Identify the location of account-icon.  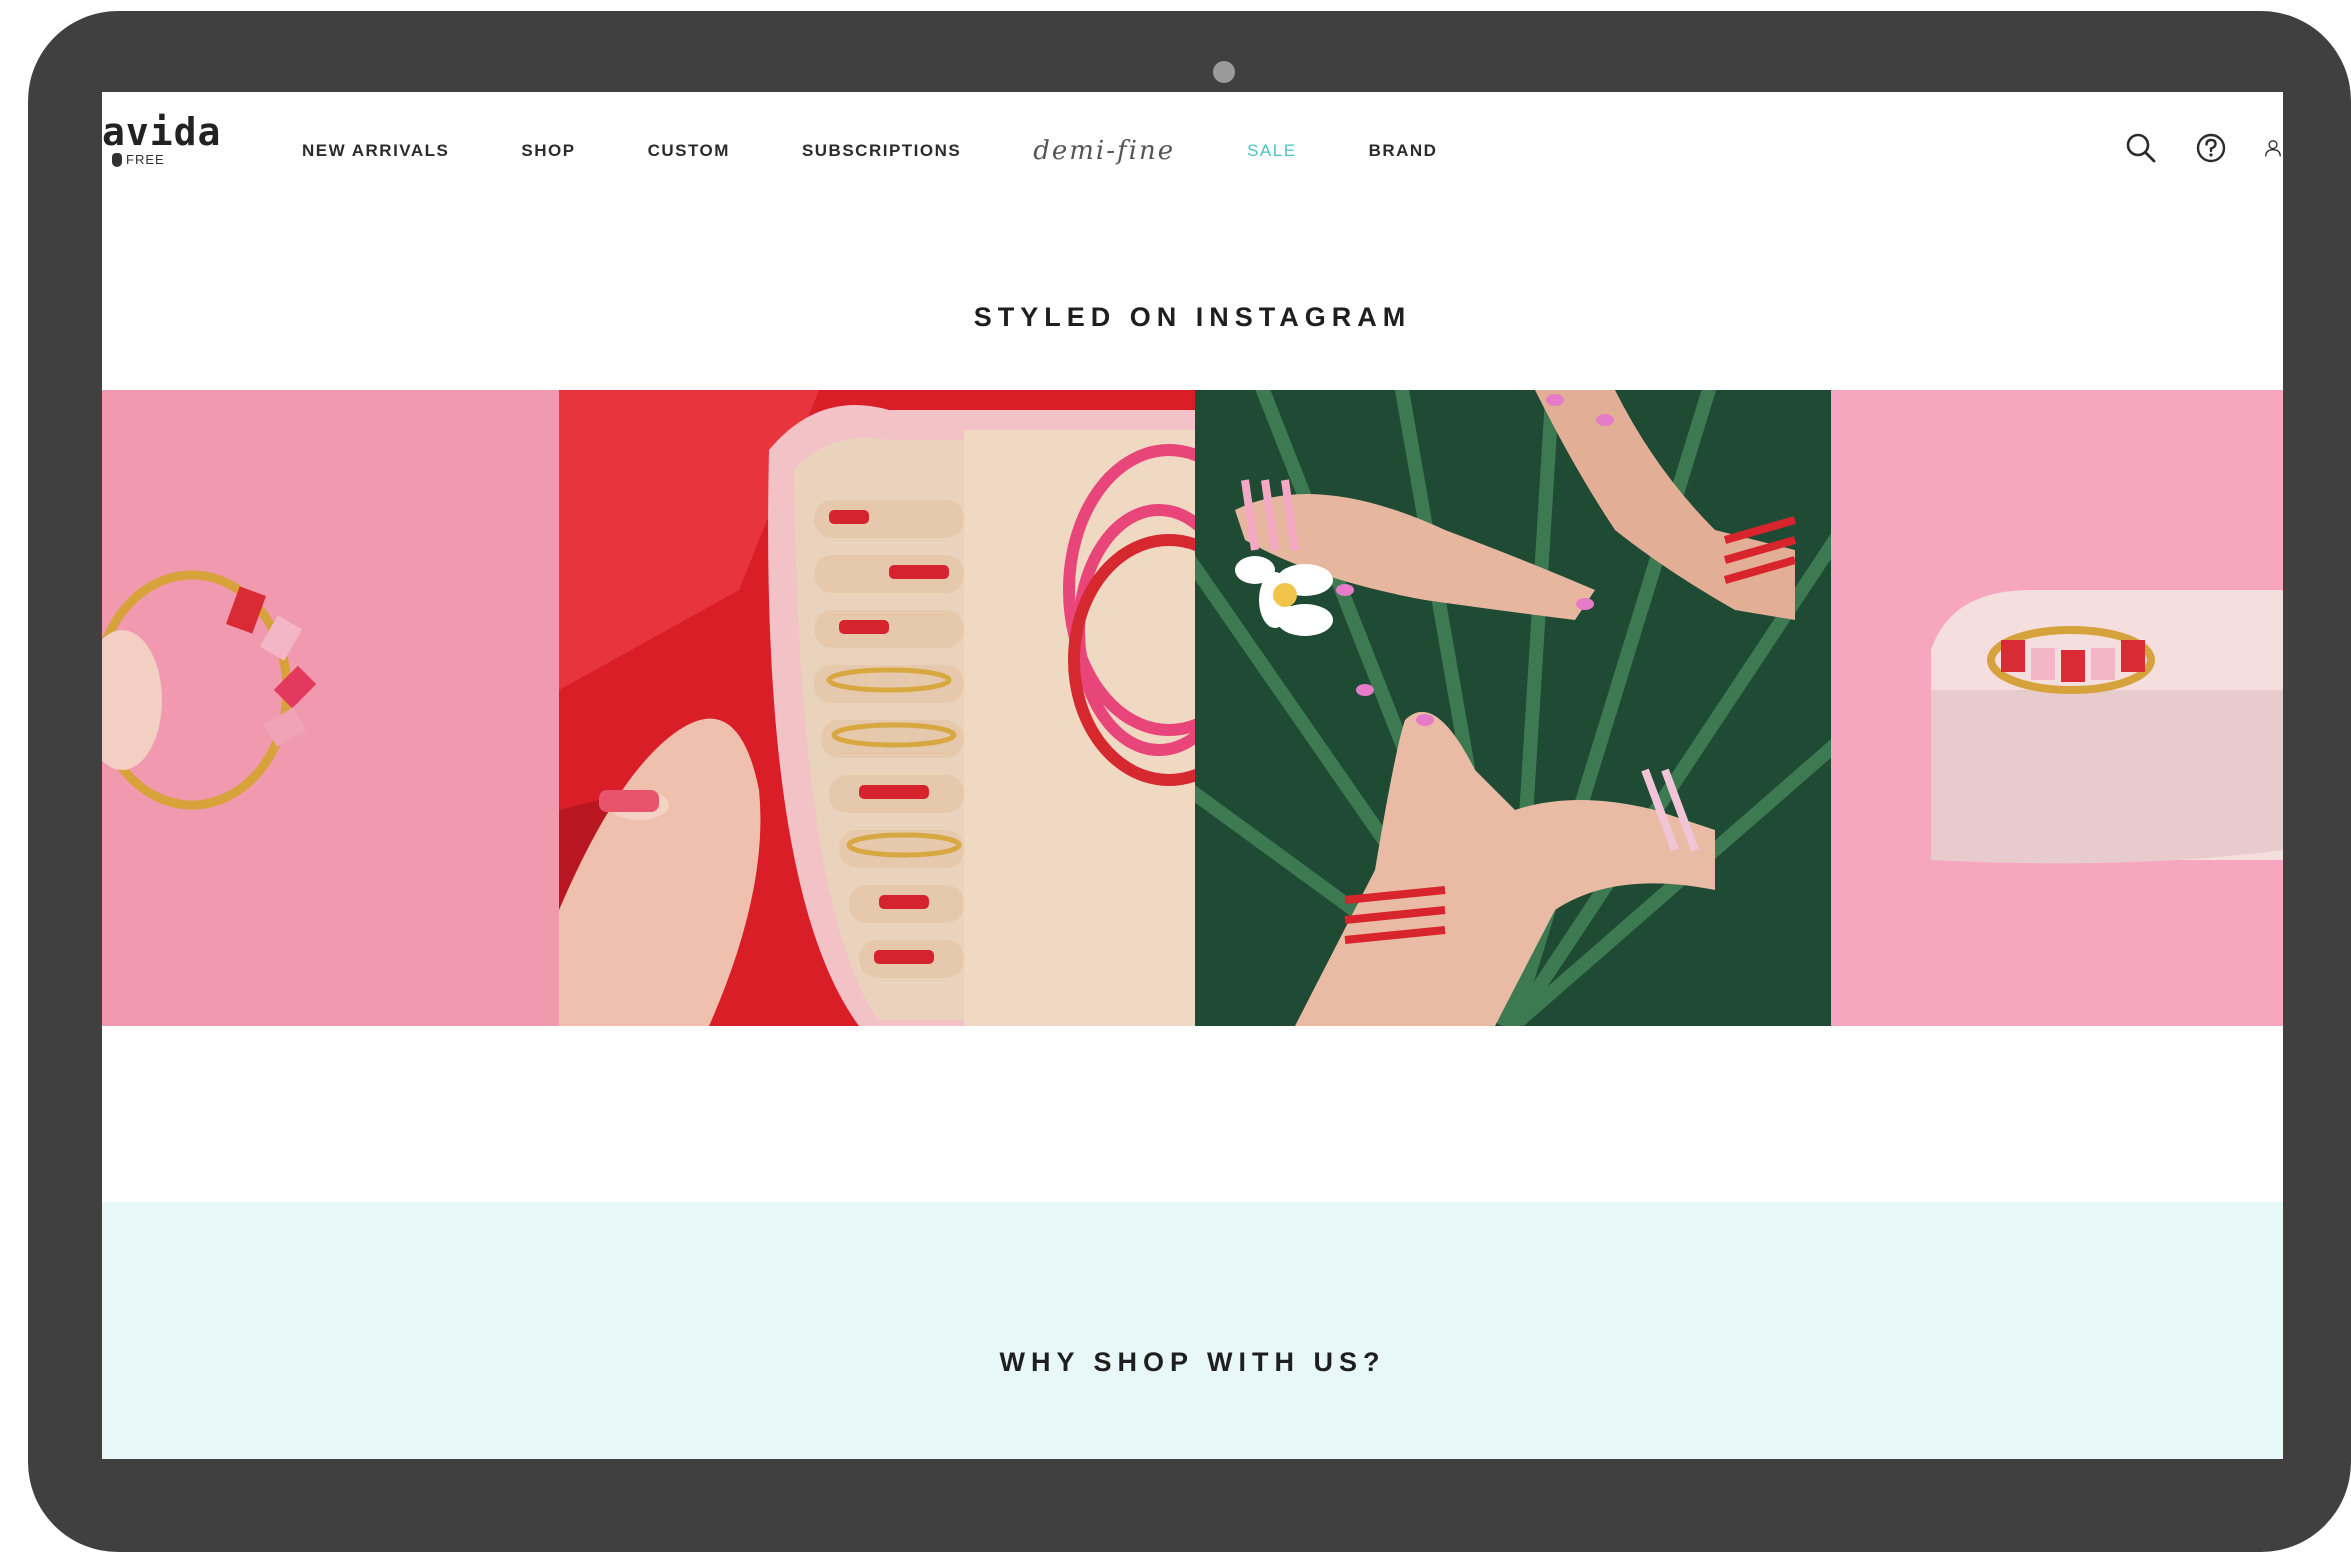
(2273, 148).